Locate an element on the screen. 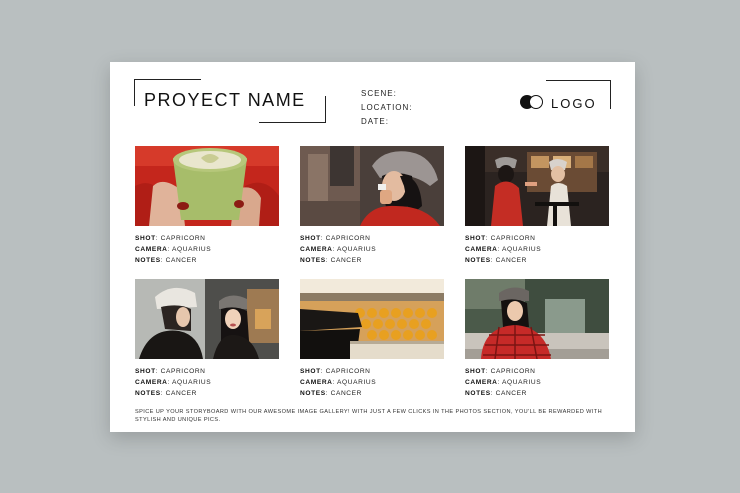 This screenshot has width=740, height=493. photo-matcha-latte is located at coordinates (207, 186).